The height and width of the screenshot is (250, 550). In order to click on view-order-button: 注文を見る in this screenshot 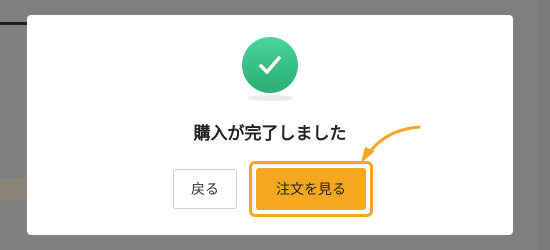, I will do `click(311, 189)`.